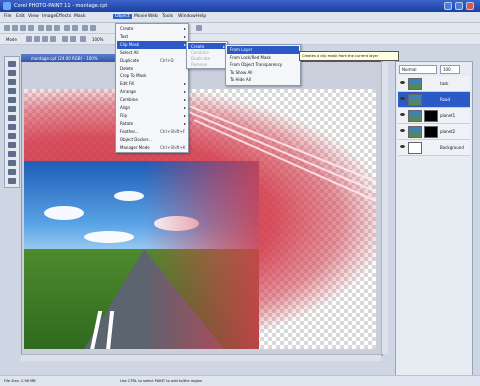  I want to click on export-icon, so click(93, 28).